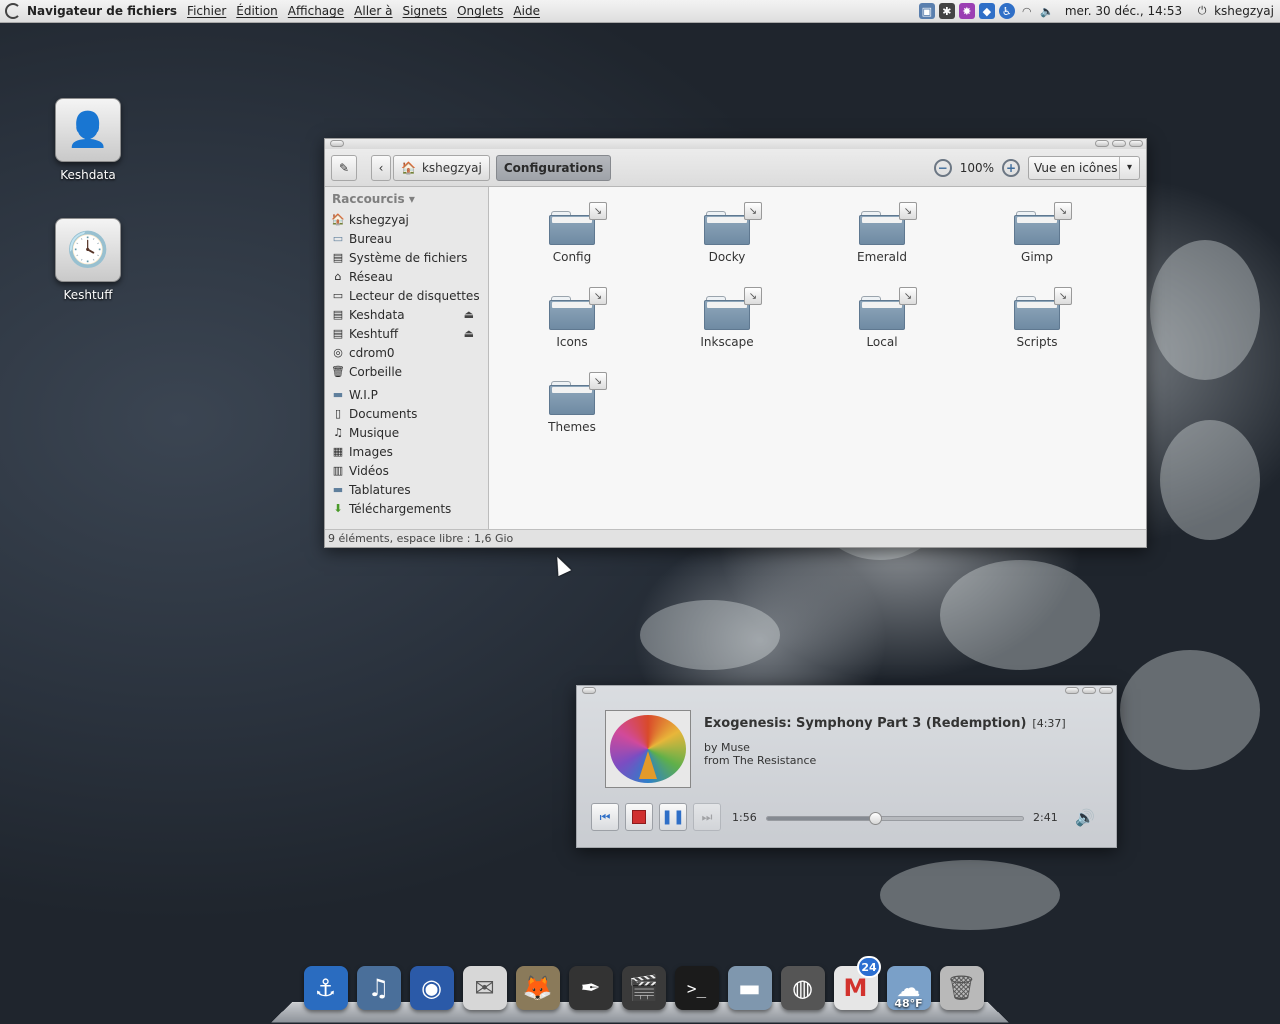  I want to click on settings-gear-icon: ✸, so click(966, 11).